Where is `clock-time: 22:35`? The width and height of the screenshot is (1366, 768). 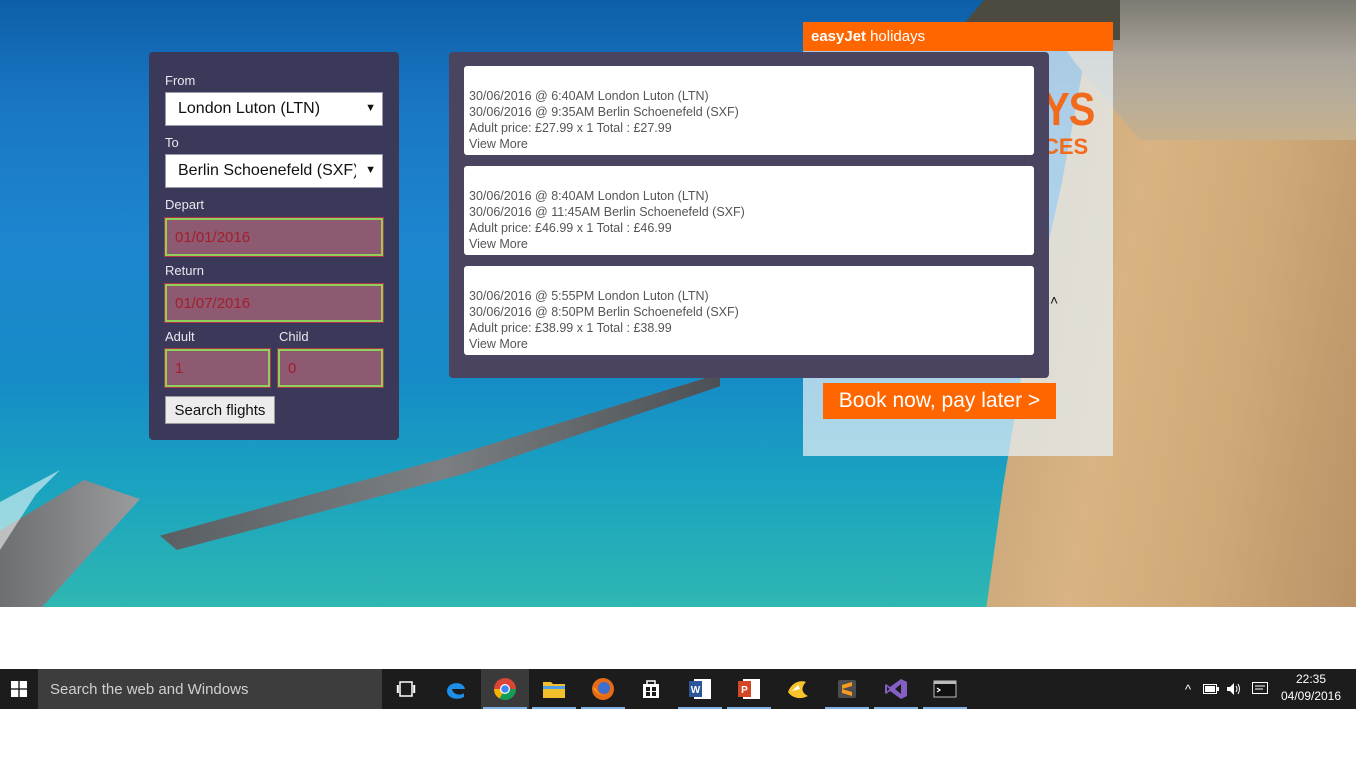
clock-time: 22:35 is located at coordinates (1311, 679).